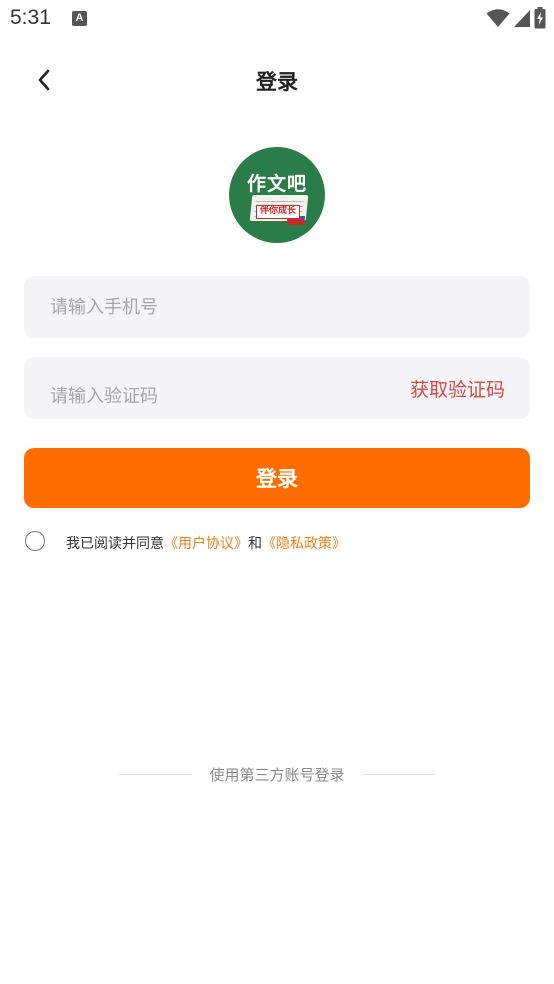 The image size is (554, 984). Describe the element at coordinates (278, 212) in the screenshot. I see `logo-ribbon: 伴你成长` at that location.